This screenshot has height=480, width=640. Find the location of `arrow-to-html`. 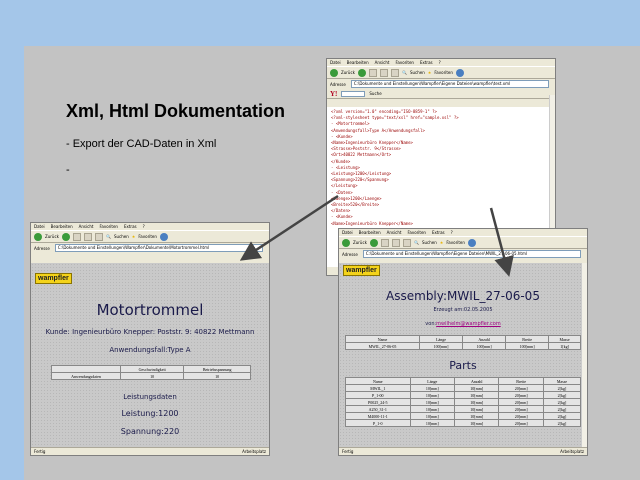

arrow-to-html is located at coordinates (289, 227).